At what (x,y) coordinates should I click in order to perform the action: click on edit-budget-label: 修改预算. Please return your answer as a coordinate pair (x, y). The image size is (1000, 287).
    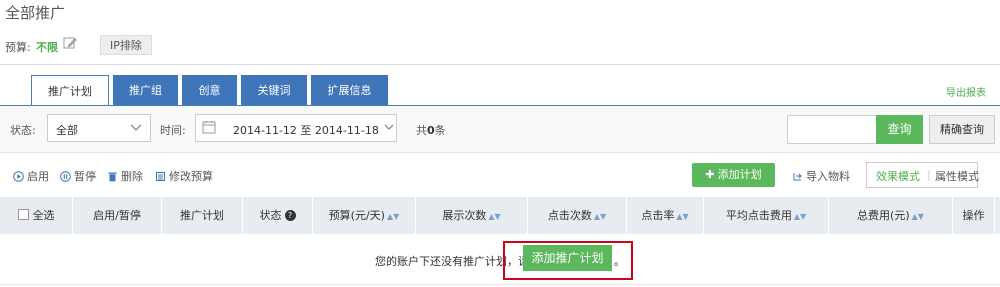
    Looking at the image, I should click on (191, 176).